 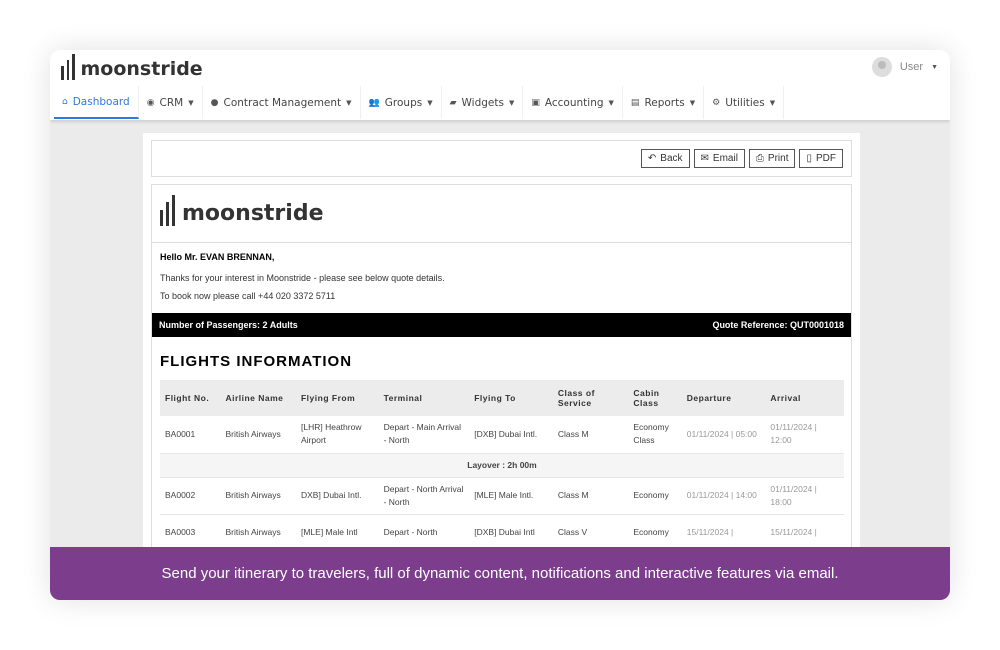 What do you see at coordinates (453, 102) in the screenshot?
I see `folder-open-icon: ▰` at bounding box center [453, 102].